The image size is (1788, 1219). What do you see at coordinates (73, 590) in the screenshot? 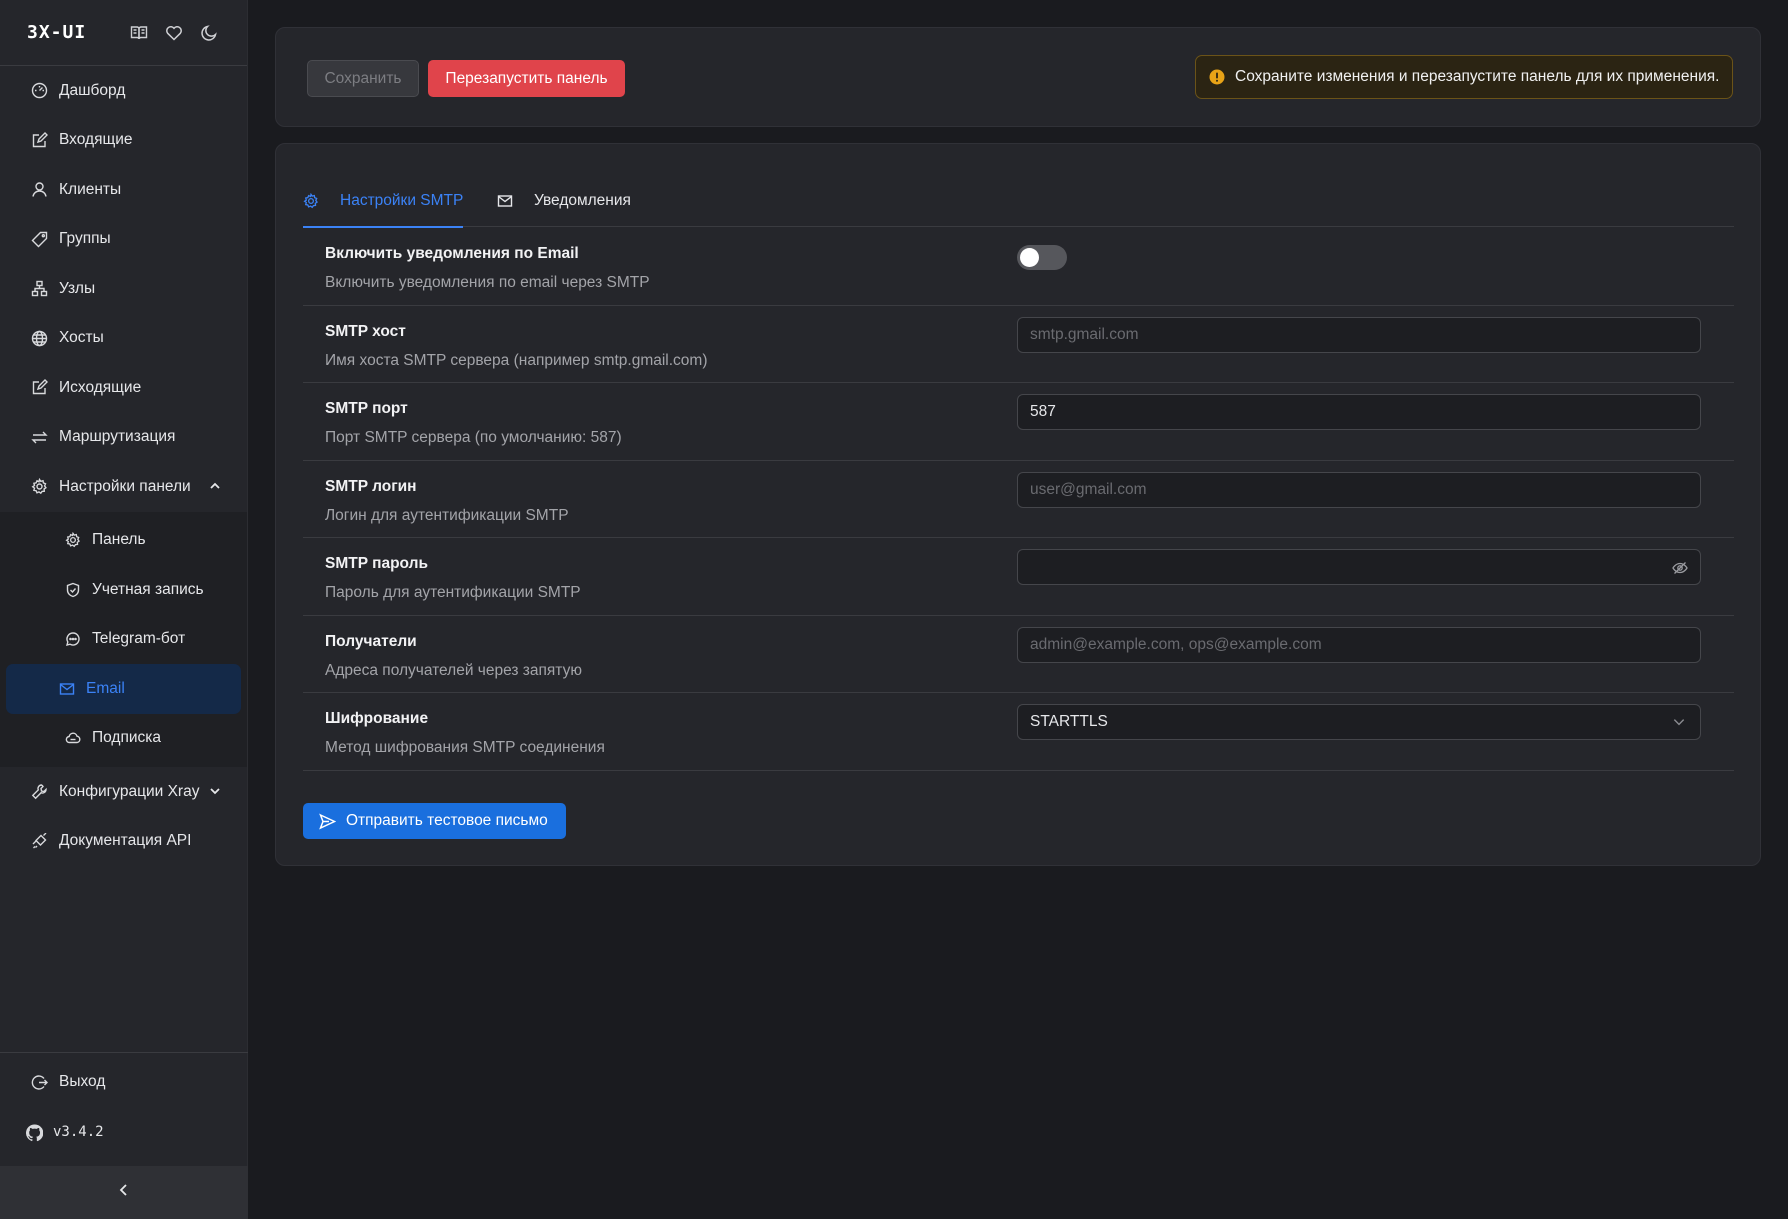
I see `shield-icon` at bounding box center [73, 590].